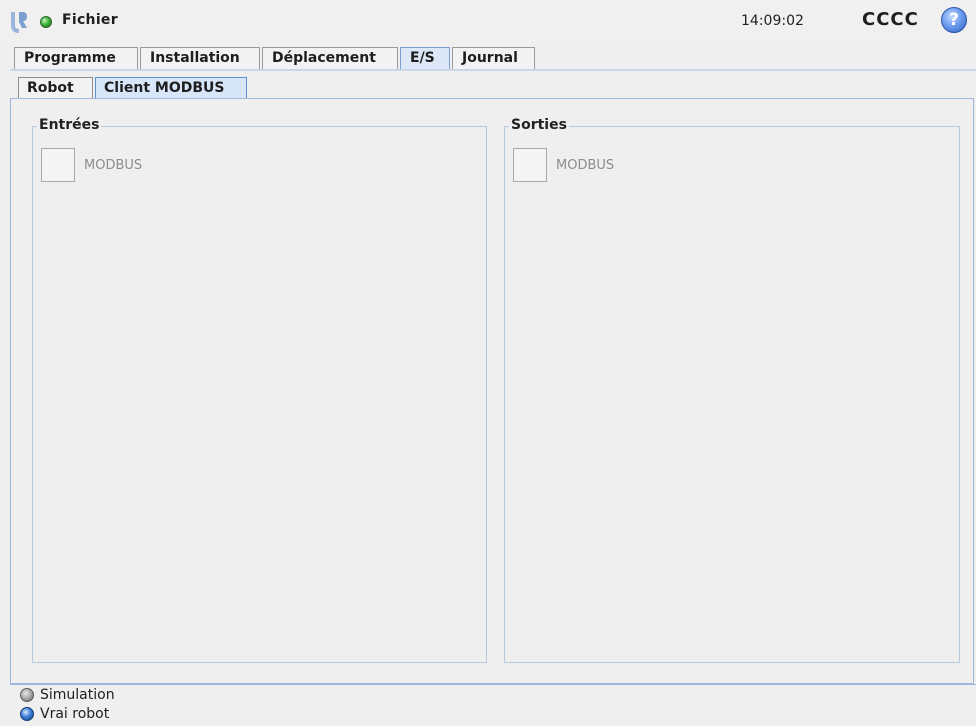  What do you see at coordinates (171, 87) in the screenshot?
I see `subtab-client-modbus: Client MODBUS` at bounding box center [171, 87].